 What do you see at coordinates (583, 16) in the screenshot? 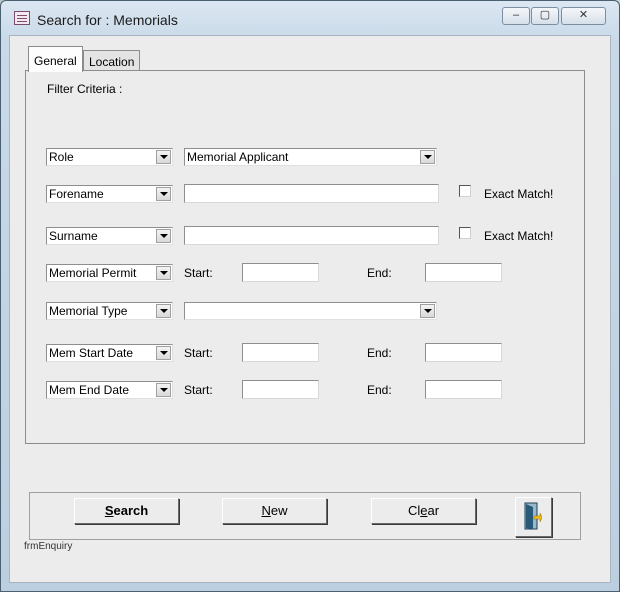
I see `close-button: ✕` at bounding box center [583, 16].